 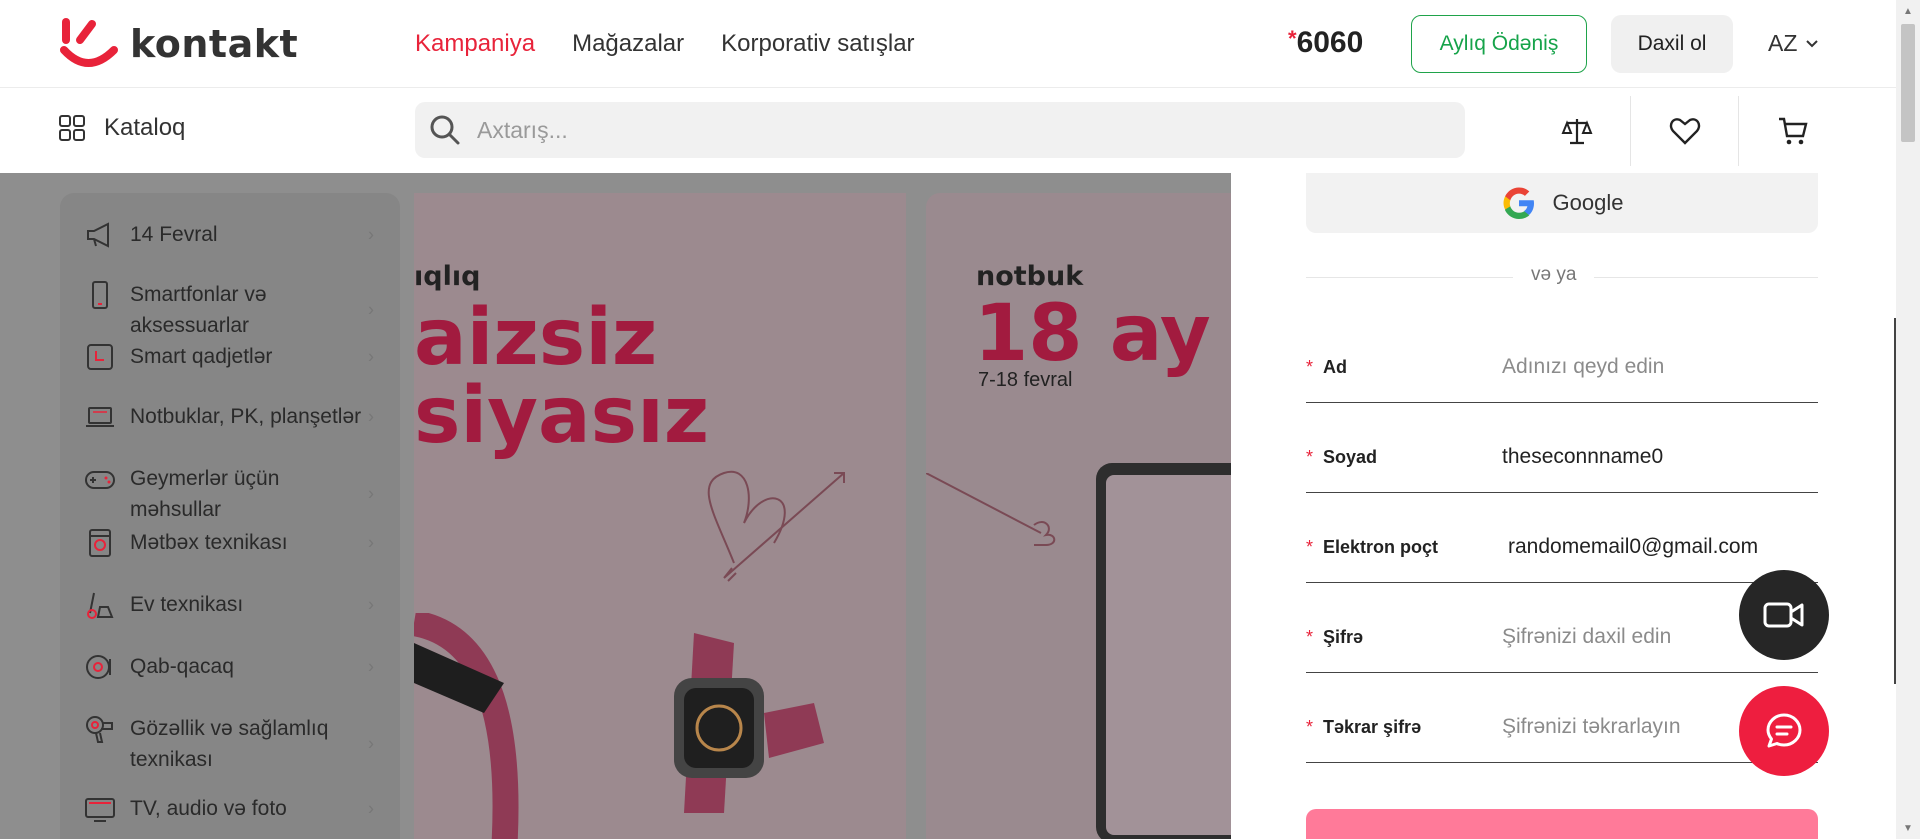 I want to click on hotline-digits: 6060, so click(x=1330, y=42).